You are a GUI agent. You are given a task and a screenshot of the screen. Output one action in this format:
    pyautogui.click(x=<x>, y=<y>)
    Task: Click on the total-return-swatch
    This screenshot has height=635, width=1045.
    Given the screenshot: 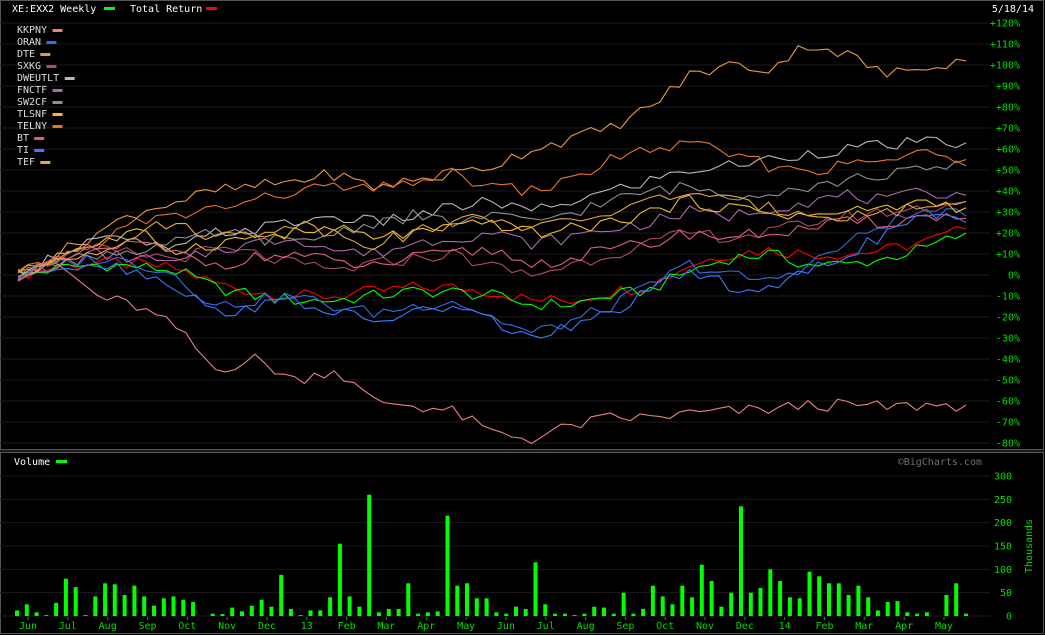 What is the action you would take?
    pyautogui.click(x=211, y=8)
    